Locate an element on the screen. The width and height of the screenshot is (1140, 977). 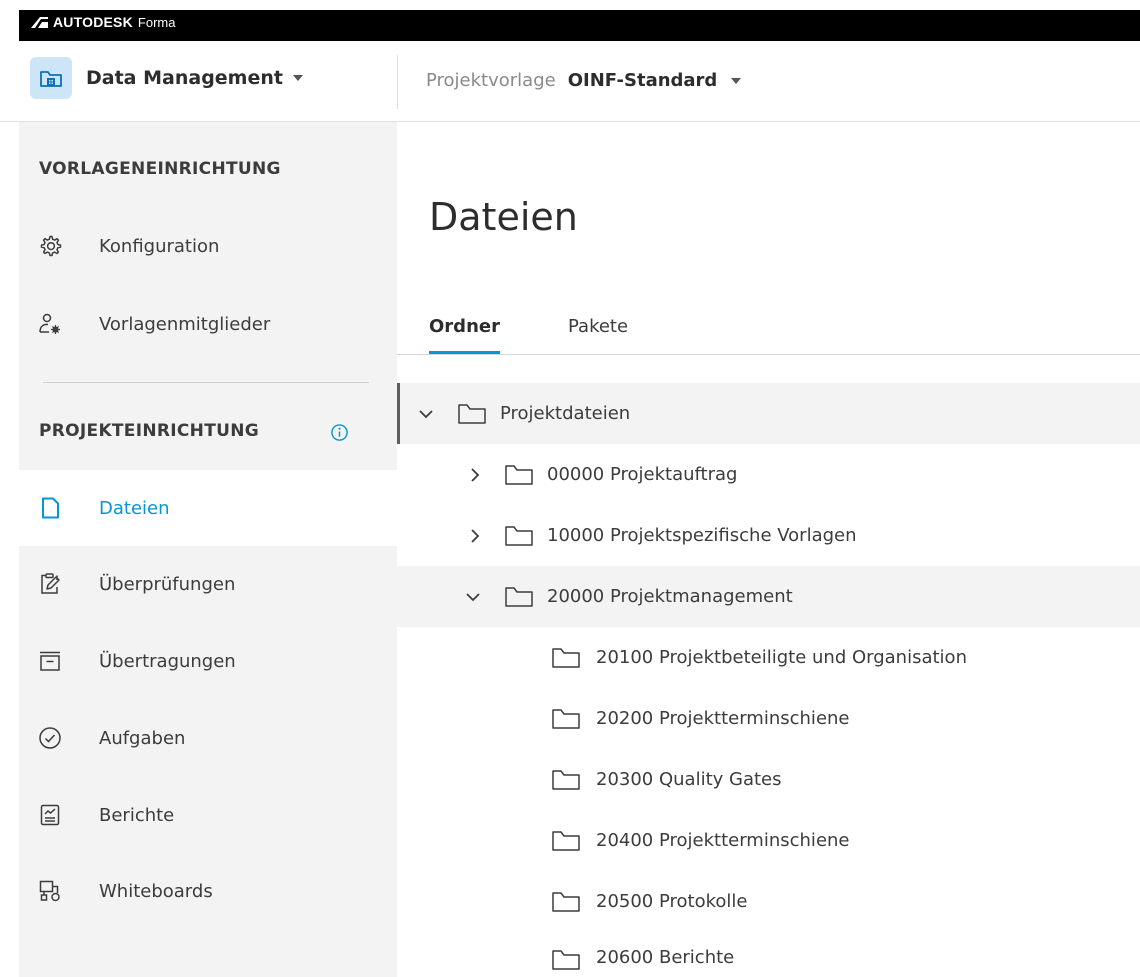
autodesk-logo: AUTODESK Forma is located at coordinates (103, 22).